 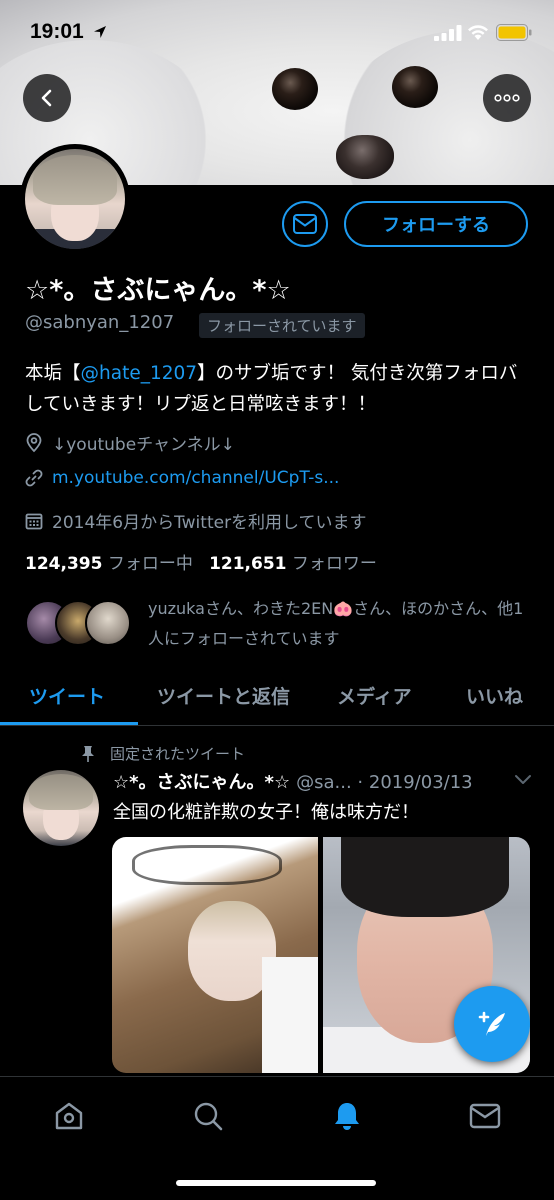 What do you see at coordinates (365, 157) in the screenshot?
I see `banner-dog-nose` at bounding box center [365, 157].